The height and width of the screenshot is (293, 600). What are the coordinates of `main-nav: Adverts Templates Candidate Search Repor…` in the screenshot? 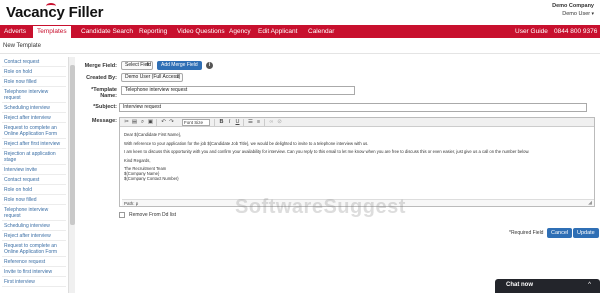 It's located at (300, 31).